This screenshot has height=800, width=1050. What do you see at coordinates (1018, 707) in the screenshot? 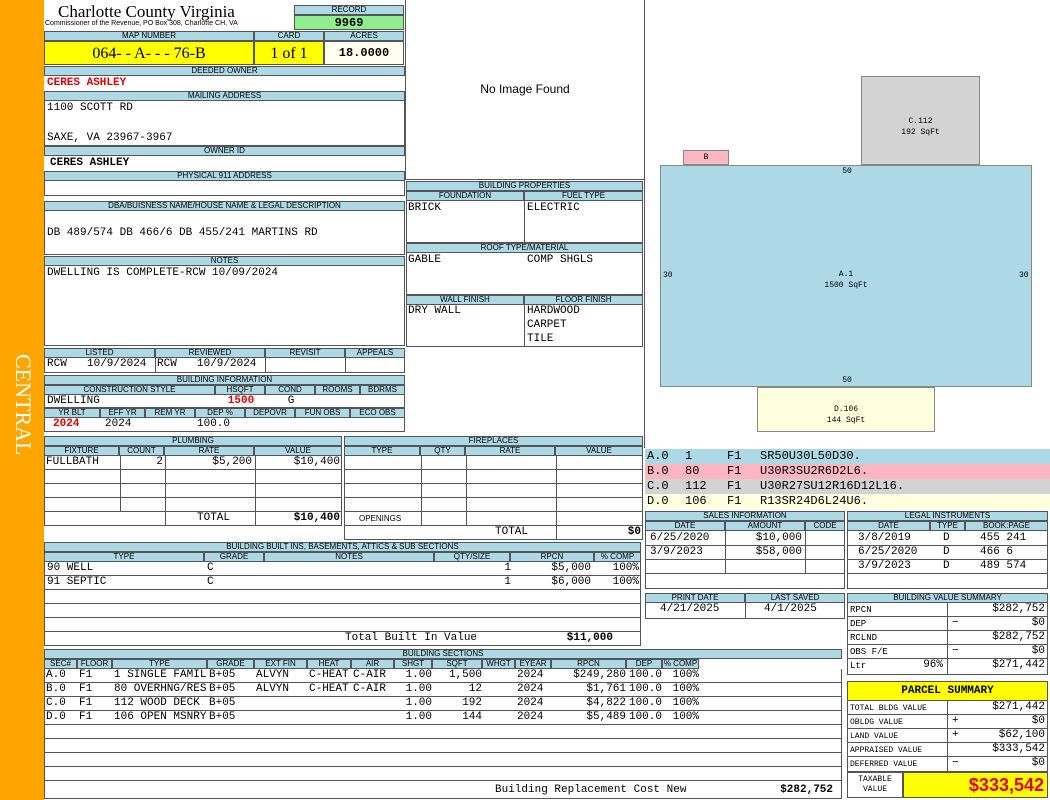
I see `total-bldg-value: $271,442` at bounding box center [1018, 707].